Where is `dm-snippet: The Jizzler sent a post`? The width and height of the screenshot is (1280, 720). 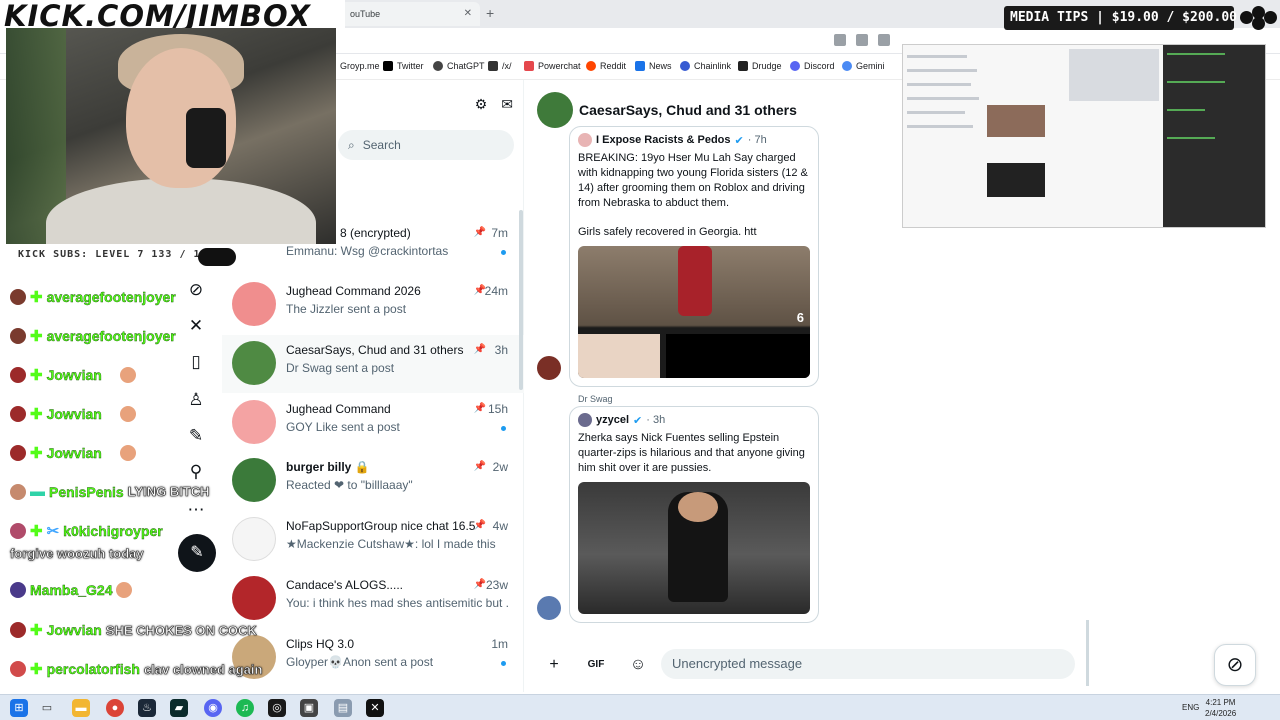
dm-snippet: The Jizzler sent a post is located at coordinates (346, 309).